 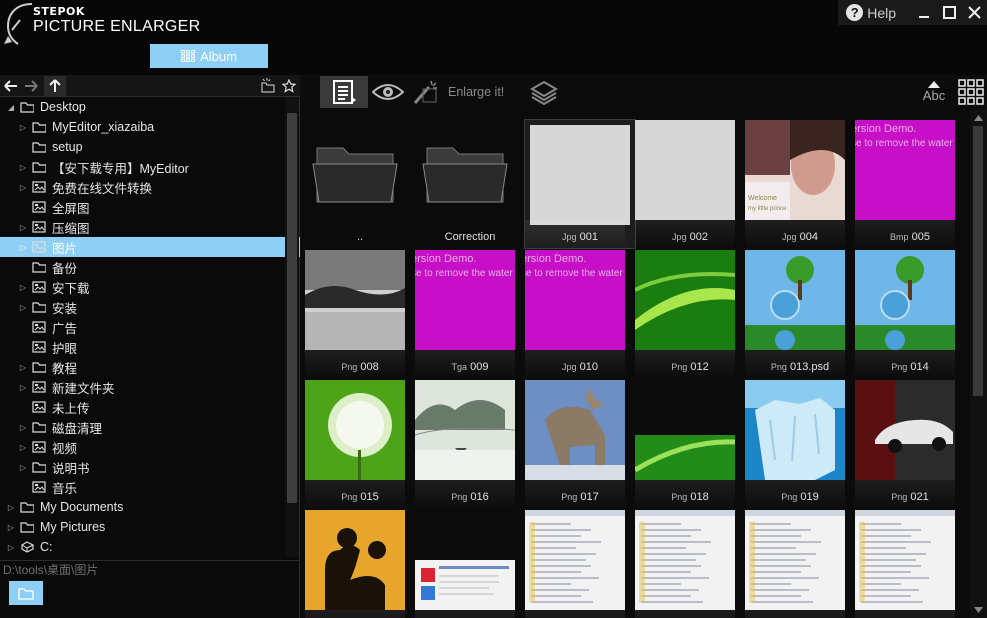 What do you see at coordinates (934, 92) in the screenshot?
I see `sort-button: Abc` at bounding box center [934, 92].